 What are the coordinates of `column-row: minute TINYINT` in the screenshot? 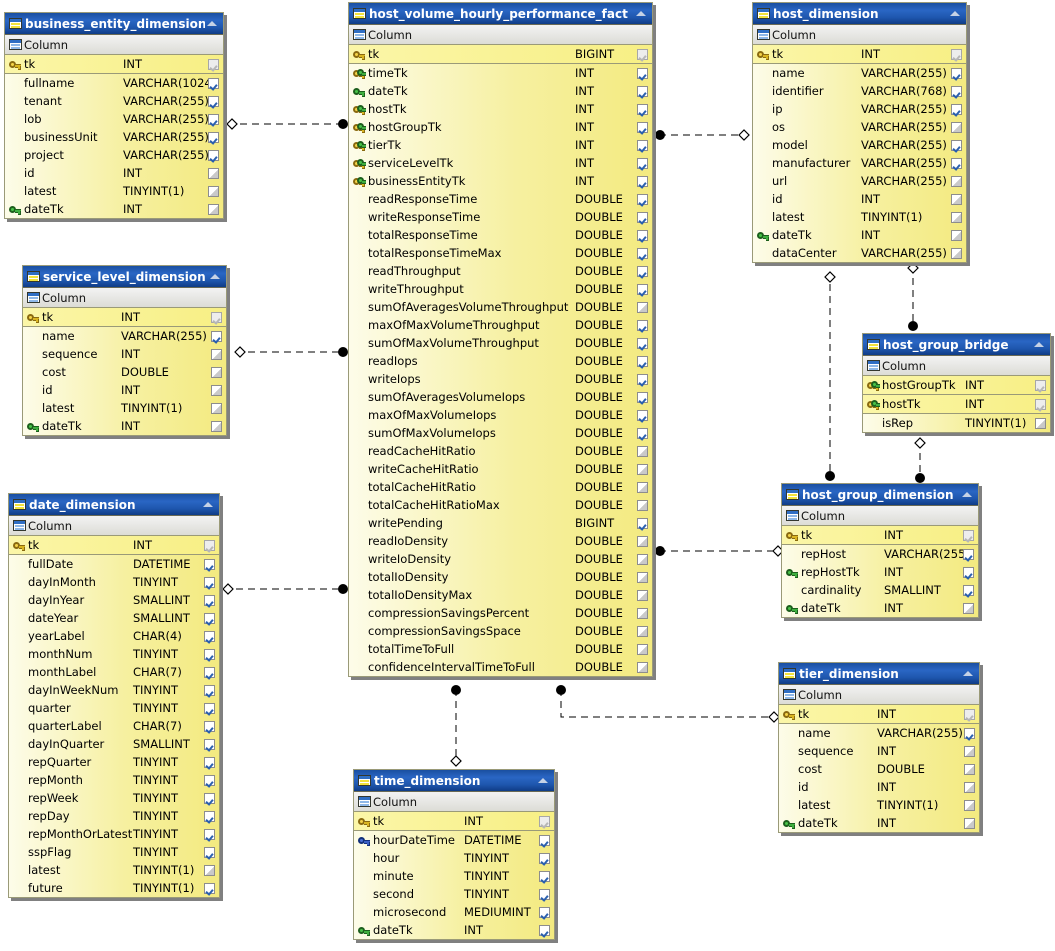 It's located at (454, 876).